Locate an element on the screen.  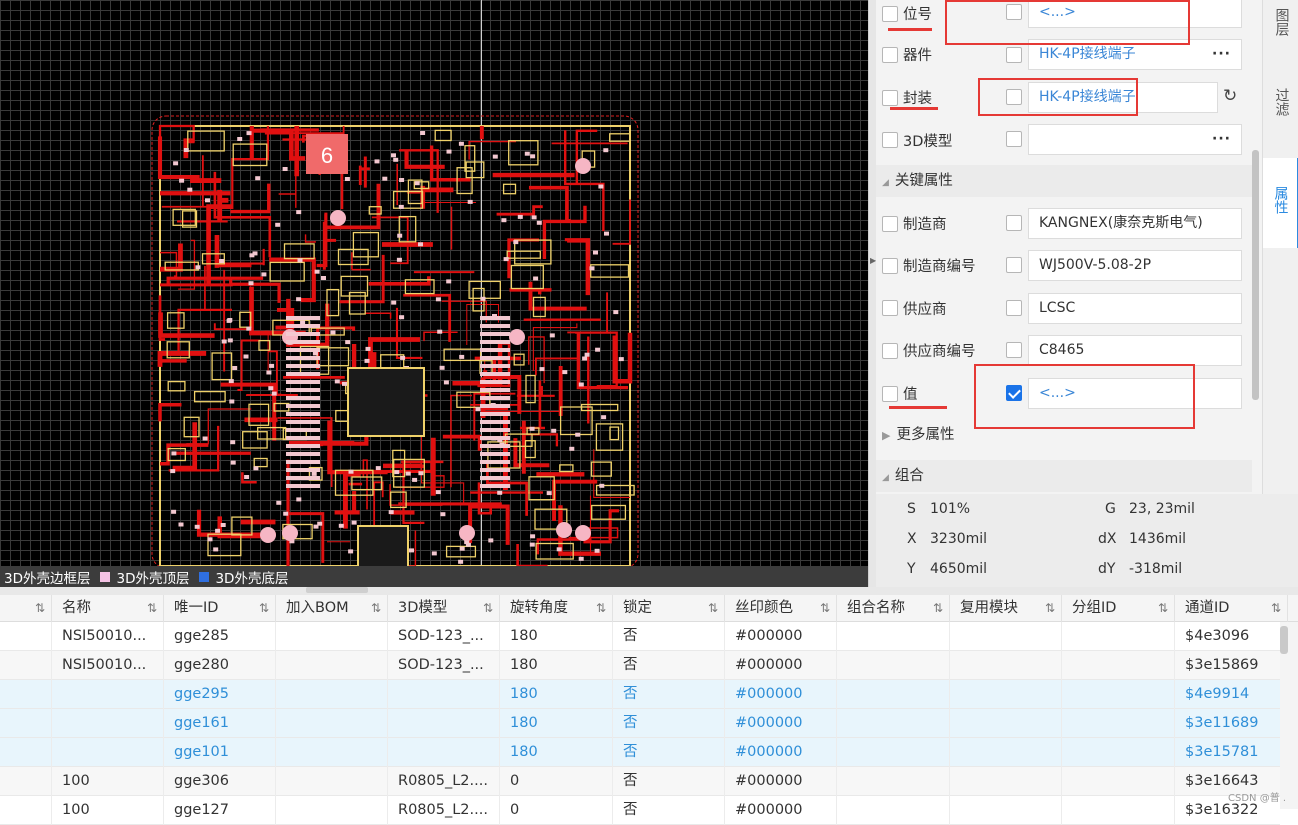
supplier-field: LCSC is located at coordinates (1135, 308).